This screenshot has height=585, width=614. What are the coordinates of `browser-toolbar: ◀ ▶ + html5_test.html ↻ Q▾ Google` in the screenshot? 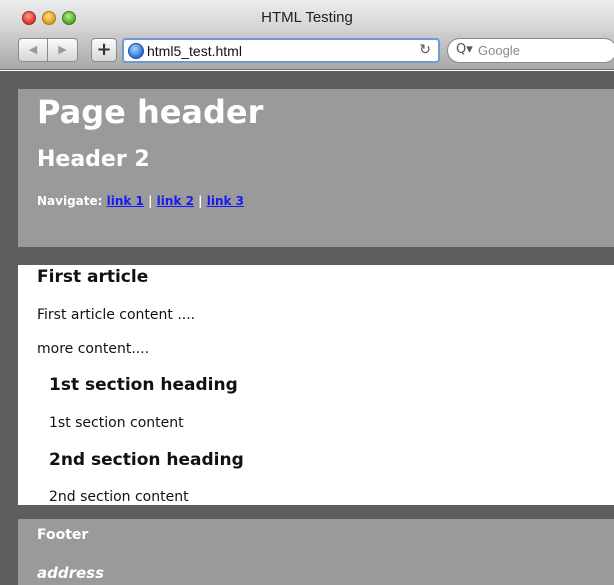 It's located at (307, 51).